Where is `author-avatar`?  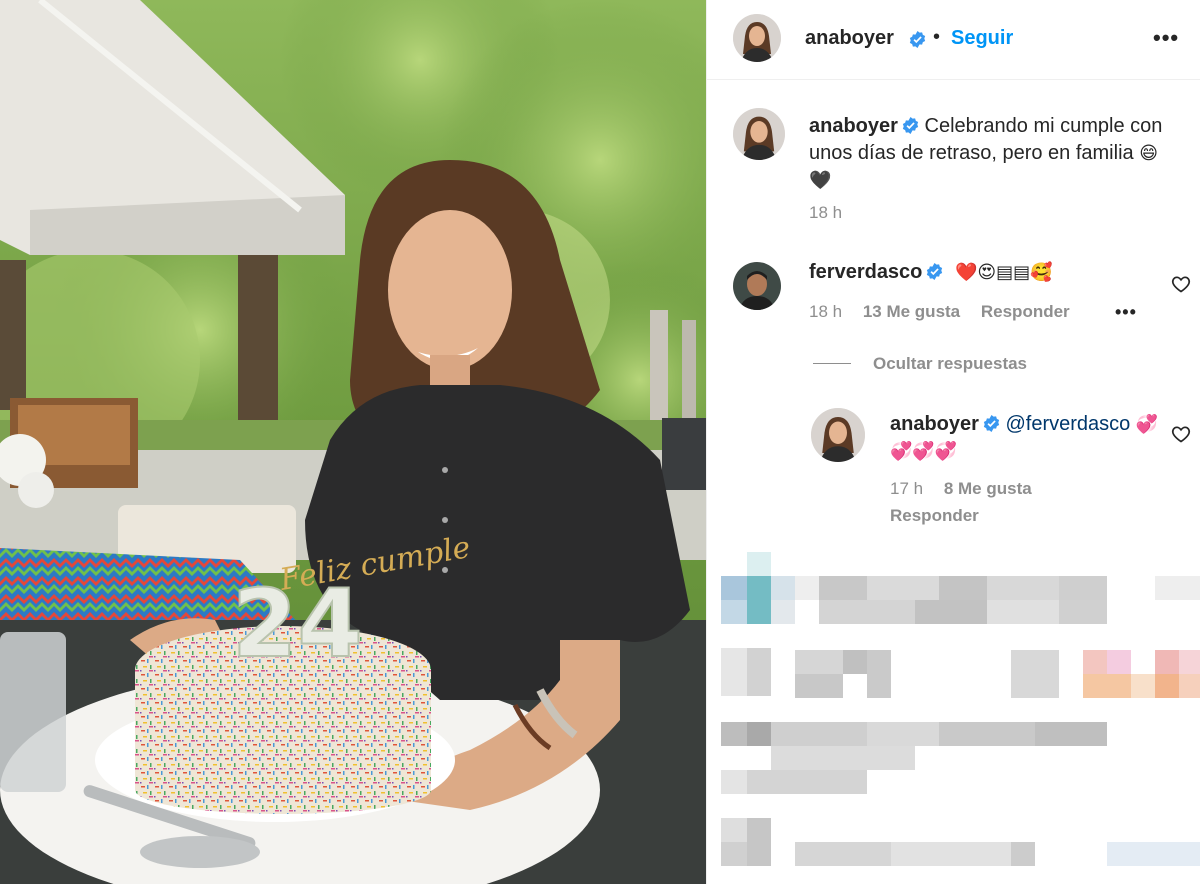
author-avatar is located at coordinates (757, 38).